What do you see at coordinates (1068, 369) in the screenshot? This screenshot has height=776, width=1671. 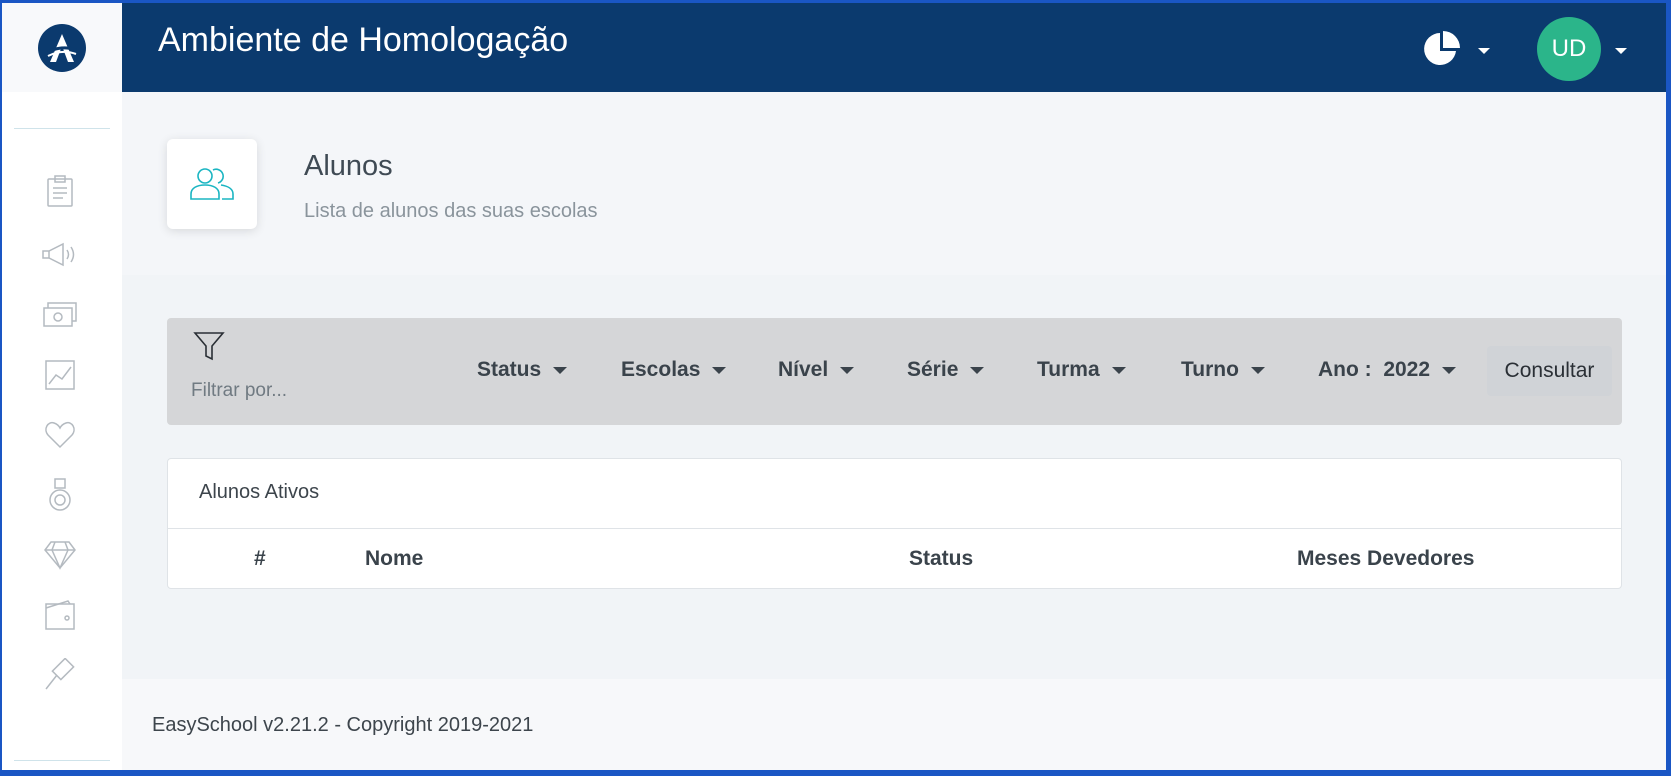 I see `turma-dropdown-label: Turma` at bounding box center [1068, 369].